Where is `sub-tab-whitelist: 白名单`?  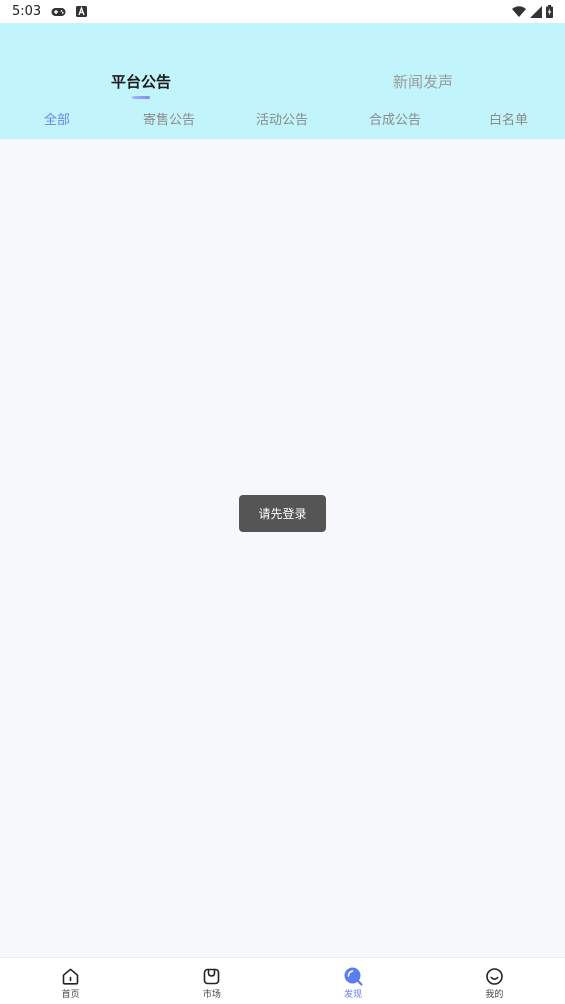
sub-tab-whitelist: 白名单 is located at coordinates (508, 121).